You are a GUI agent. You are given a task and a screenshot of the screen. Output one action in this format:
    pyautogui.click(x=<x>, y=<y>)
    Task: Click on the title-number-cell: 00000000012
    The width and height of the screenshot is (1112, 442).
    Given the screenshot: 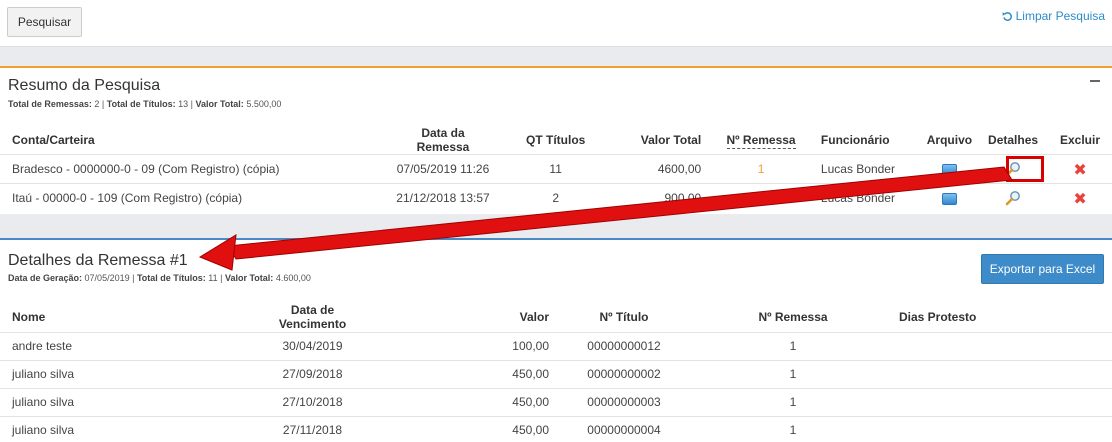 What is the action you would take?
    pyautogui.click(x=624, y=345)
    